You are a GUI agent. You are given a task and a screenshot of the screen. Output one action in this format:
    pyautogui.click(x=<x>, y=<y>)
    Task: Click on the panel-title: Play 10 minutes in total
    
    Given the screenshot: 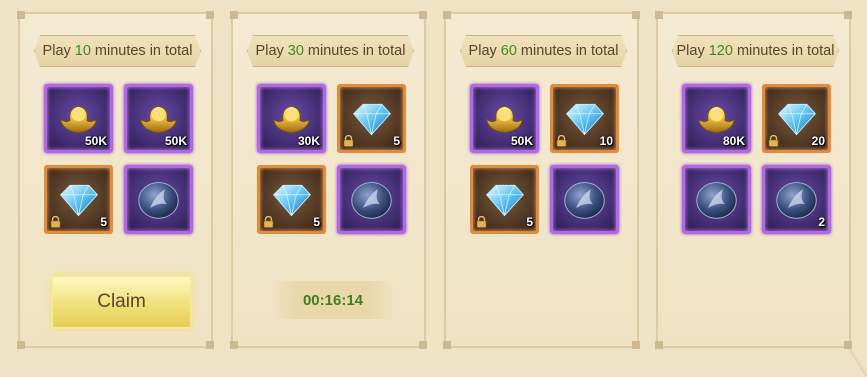 What is the action you would take?
    pyautogui.click(x=117, y=51)
    